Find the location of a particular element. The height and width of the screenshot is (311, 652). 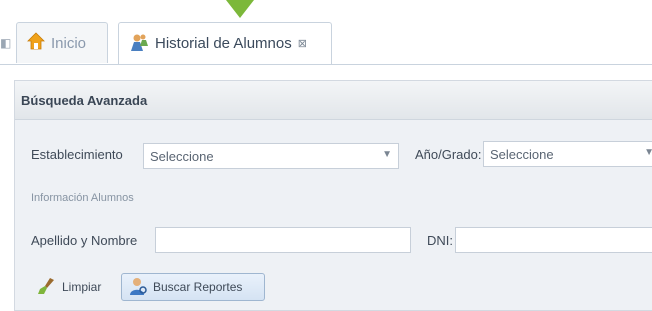

tab-inicio: Inicio is located at coordinates (62, 42).